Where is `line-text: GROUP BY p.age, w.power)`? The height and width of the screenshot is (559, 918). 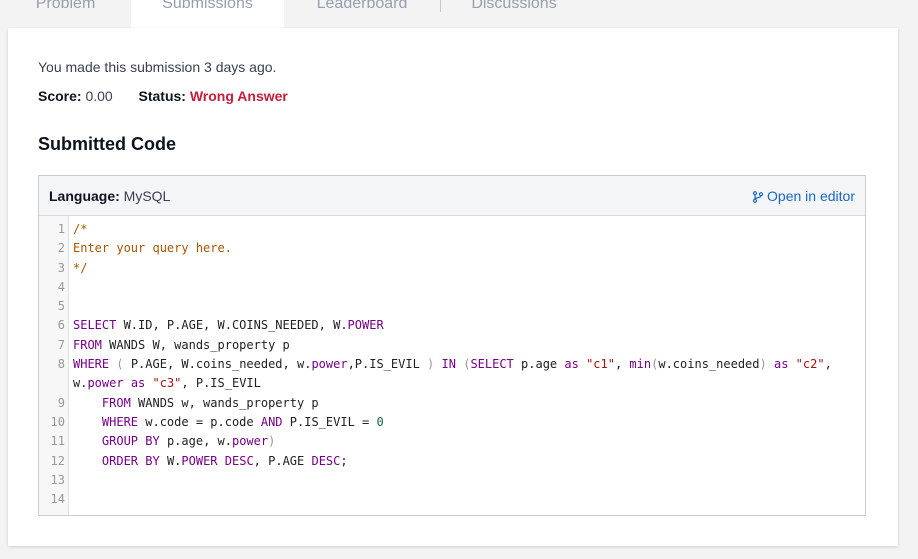 line-text: GROUP BY p.age, w.power) is located at coordinates (188, 441).